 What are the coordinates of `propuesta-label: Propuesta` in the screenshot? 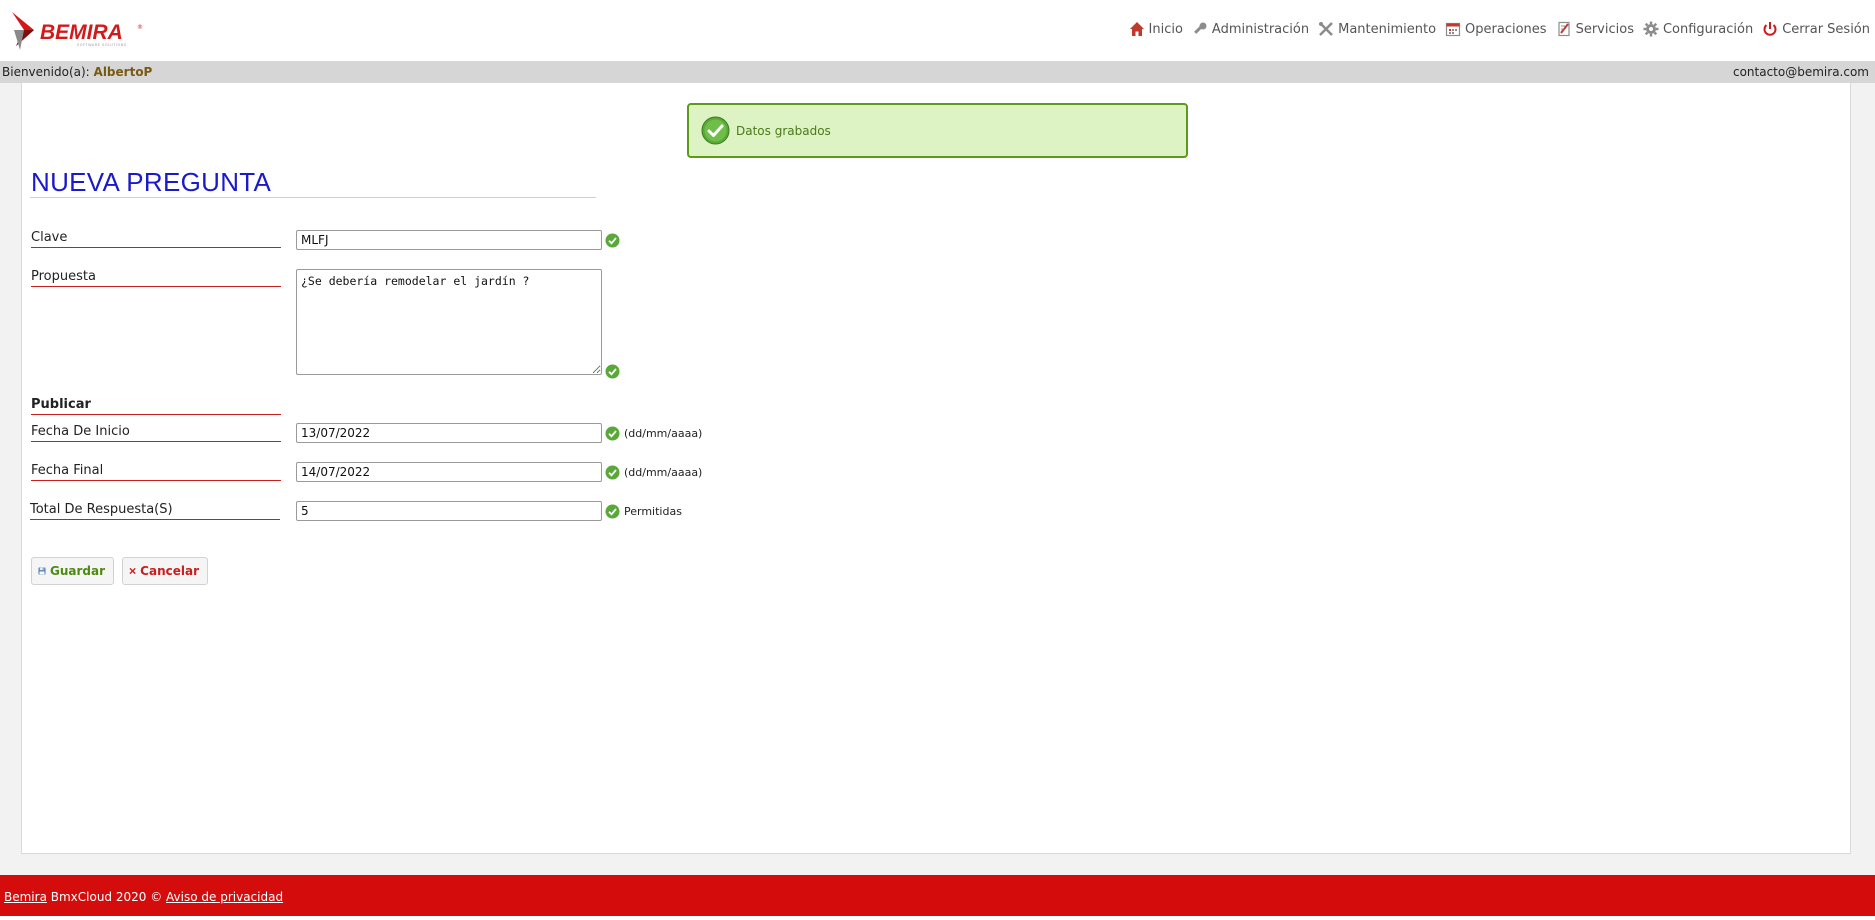 It's located at (156, 278).